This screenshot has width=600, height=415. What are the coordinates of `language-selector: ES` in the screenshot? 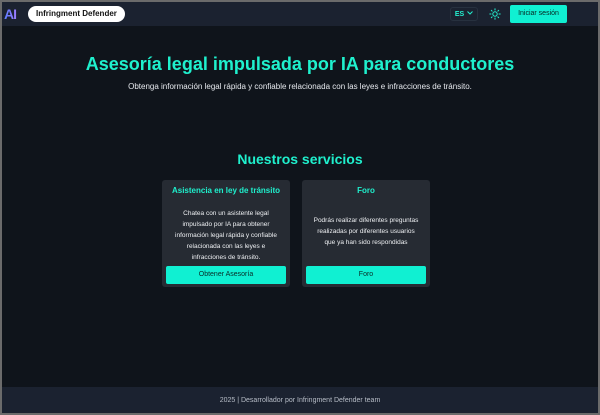 It's located at (464, 14).